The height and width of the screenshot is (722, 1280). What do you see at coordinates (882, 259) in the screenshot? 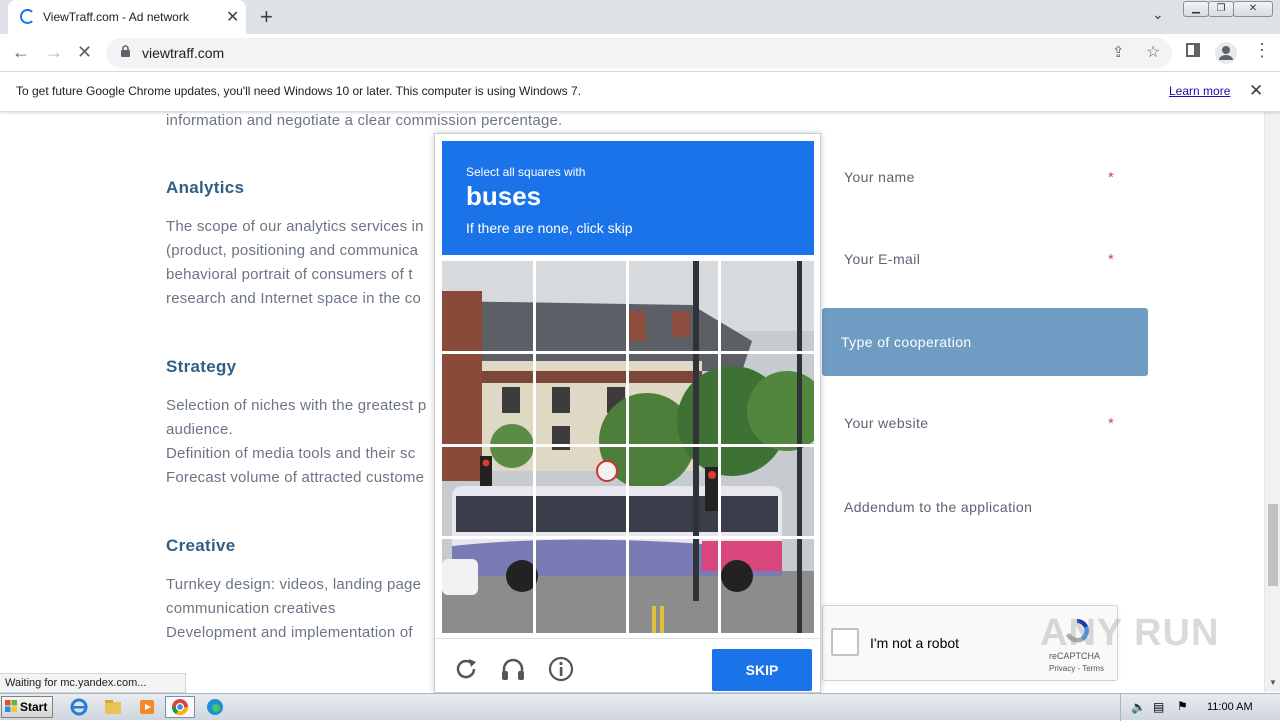
I see `email-field: Your E-mail` at bounding box center [882, 259].